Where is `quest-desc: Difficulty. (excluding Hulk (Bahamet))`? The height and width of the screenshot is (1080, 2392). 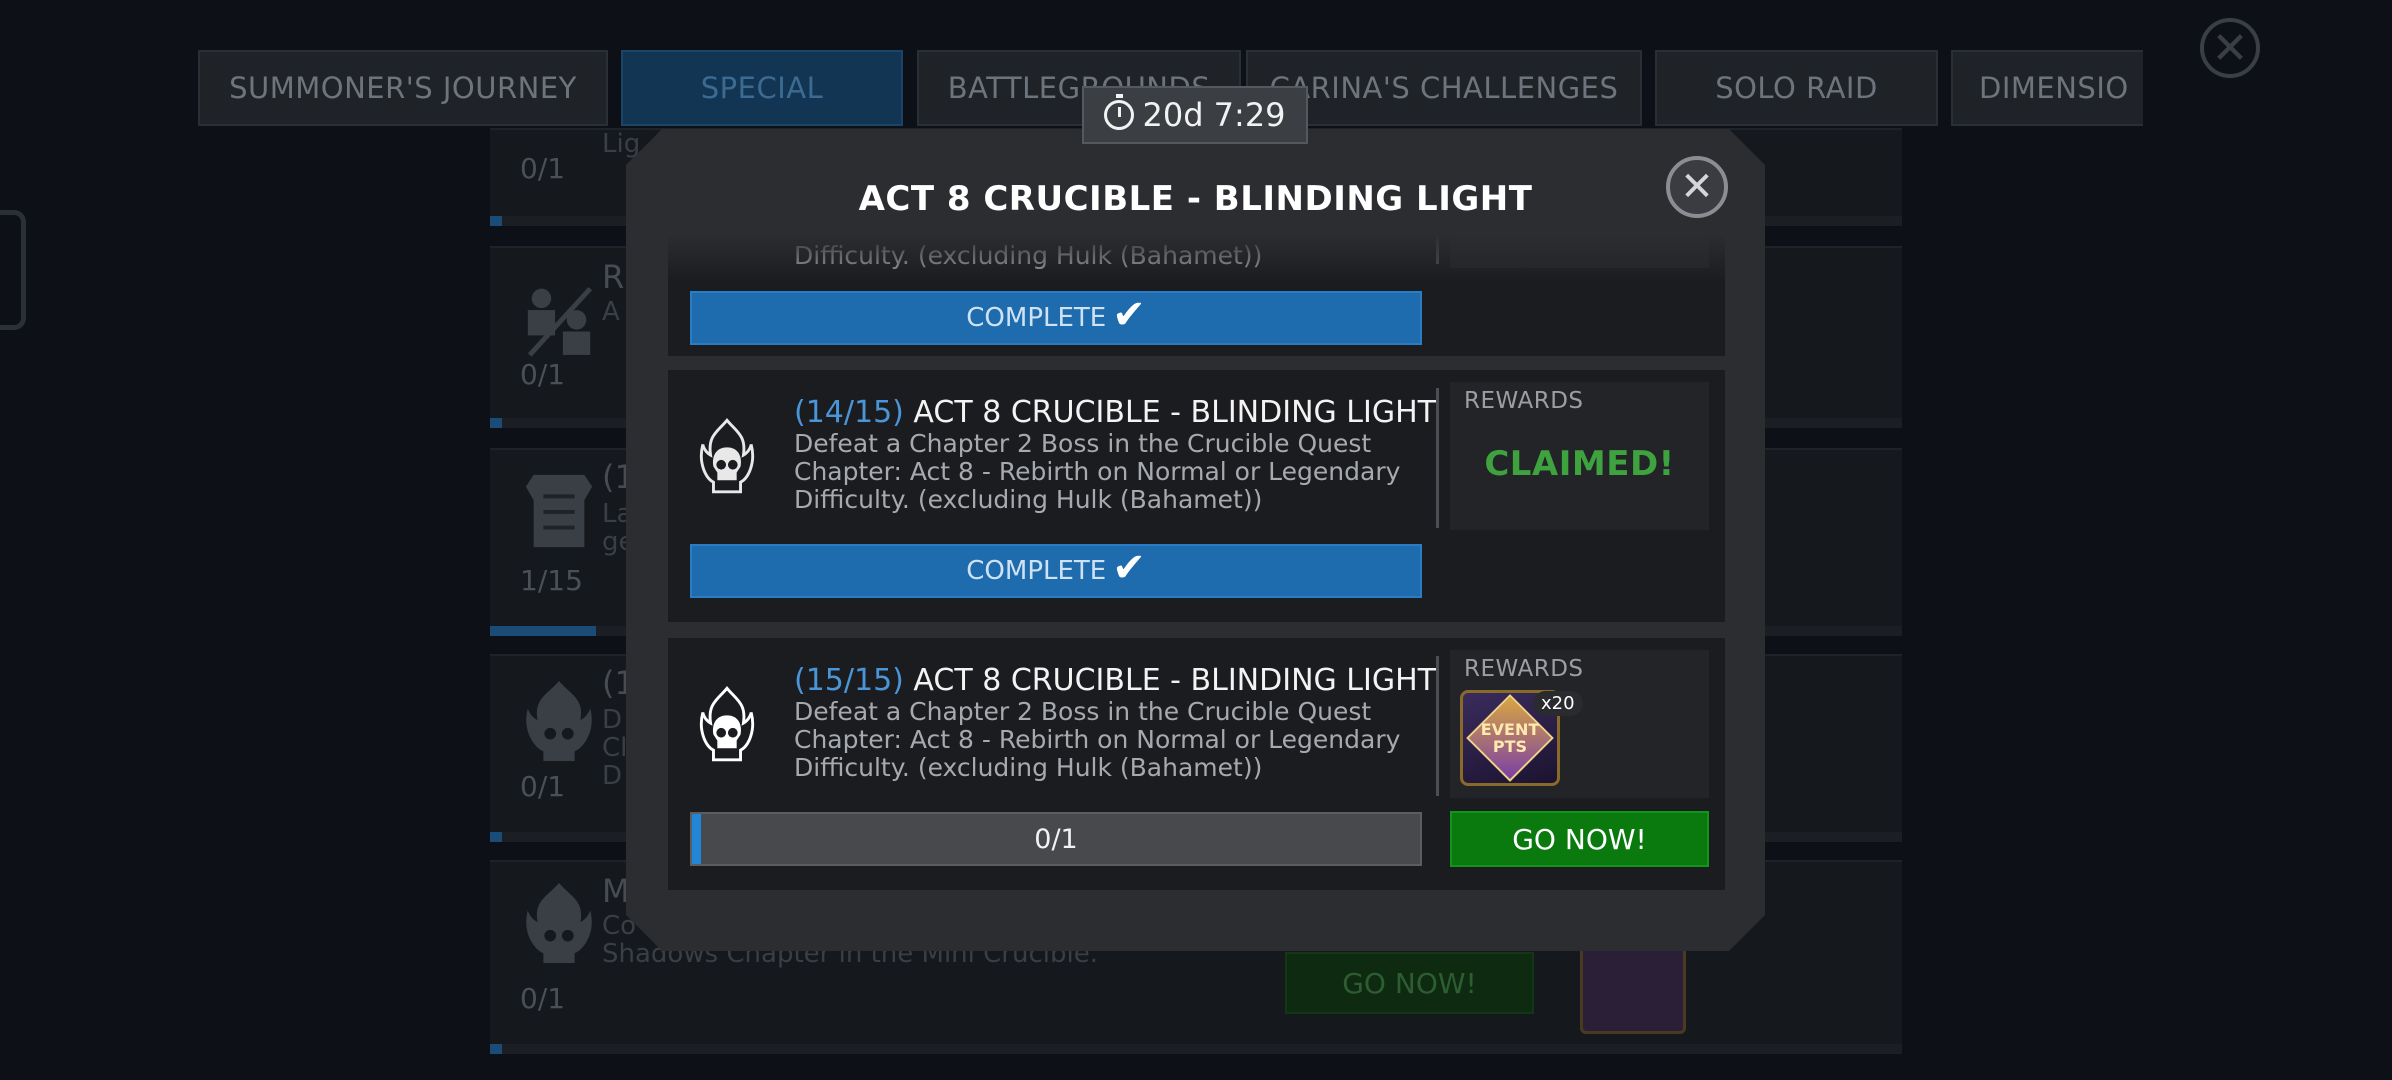
quest-desc: Difficulty. (excluding Hulk (Bahamet)) is located at coordinates (1028, 255).